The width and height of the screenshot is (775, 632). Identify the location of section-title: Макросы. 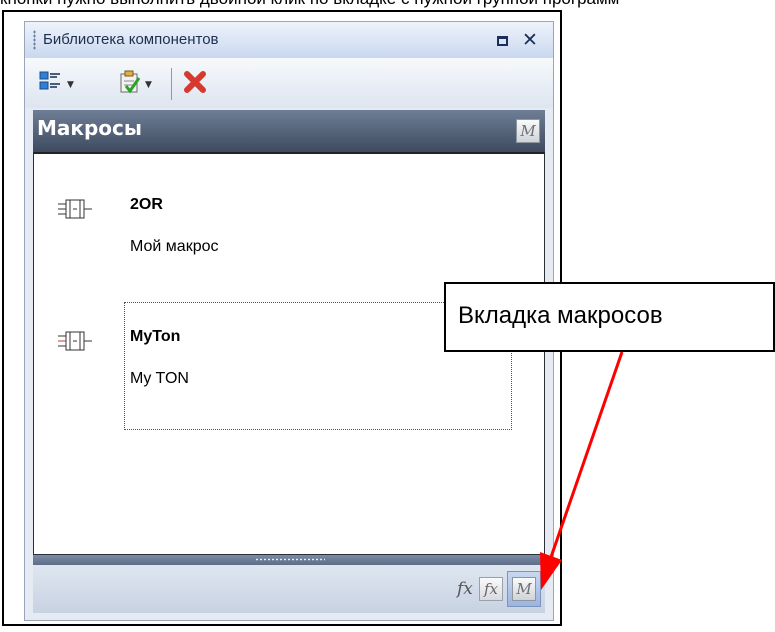
(89, 128).